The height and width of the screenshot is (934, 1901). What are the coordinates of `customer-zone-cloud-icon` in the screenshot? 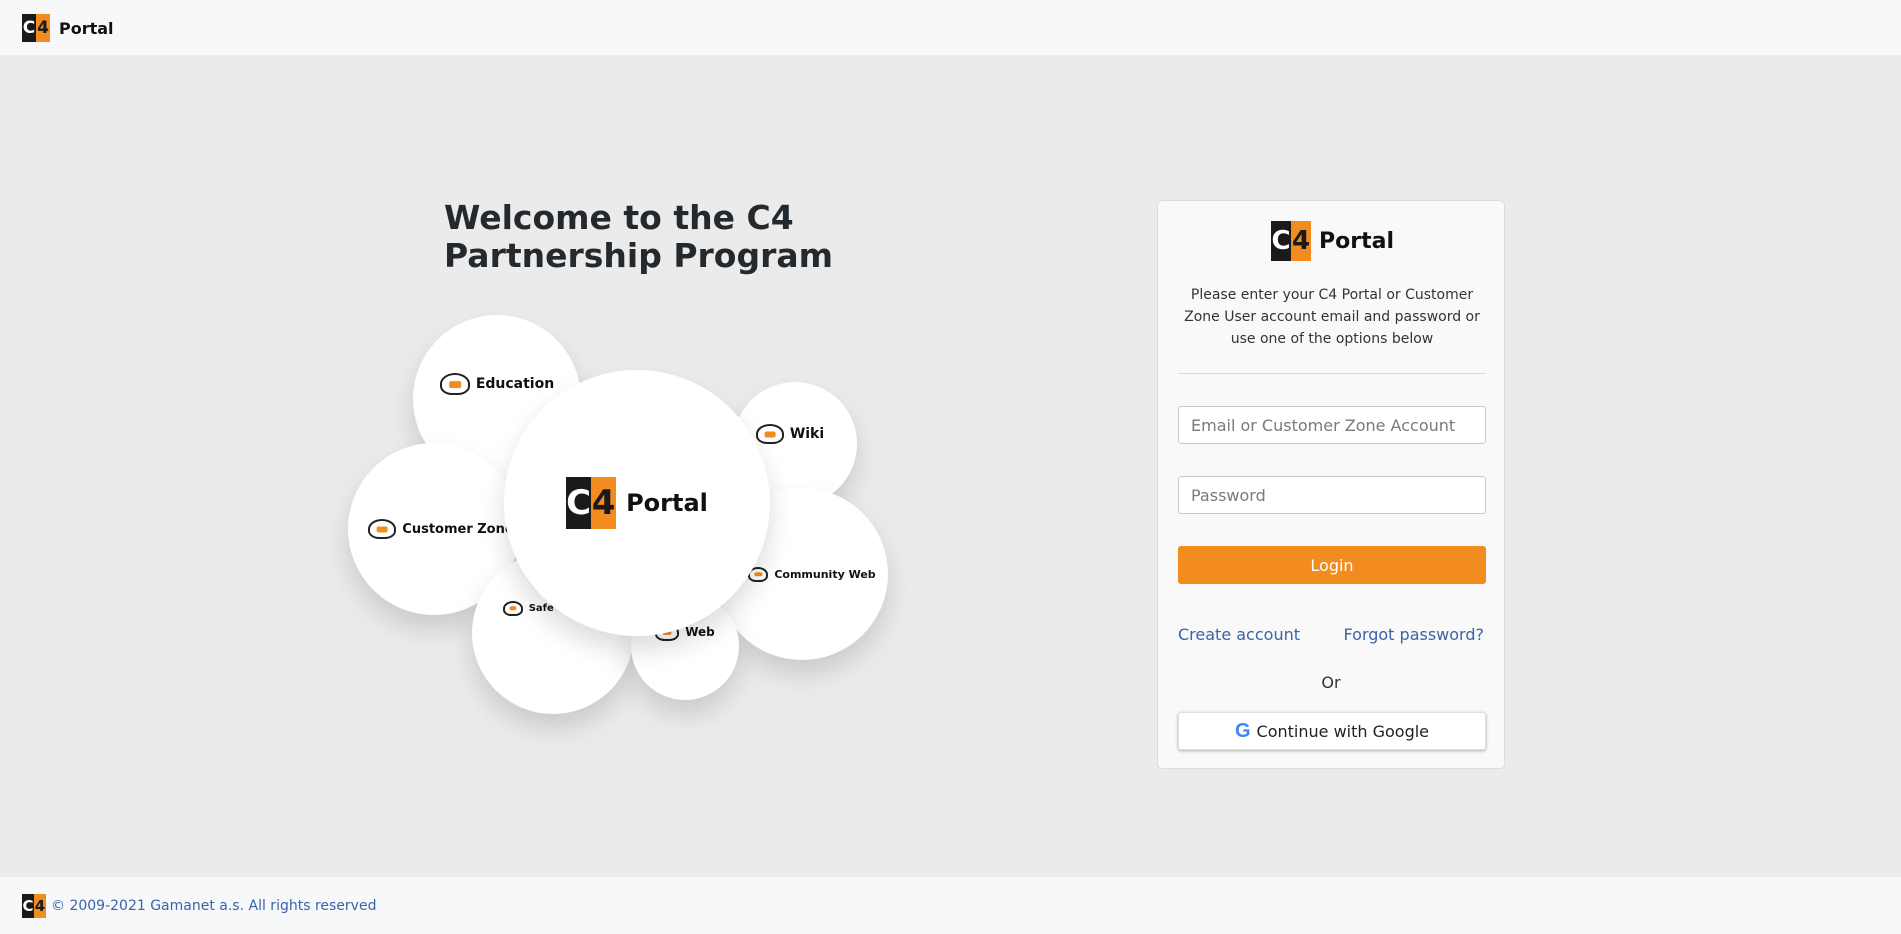 It's located at (382, 529).